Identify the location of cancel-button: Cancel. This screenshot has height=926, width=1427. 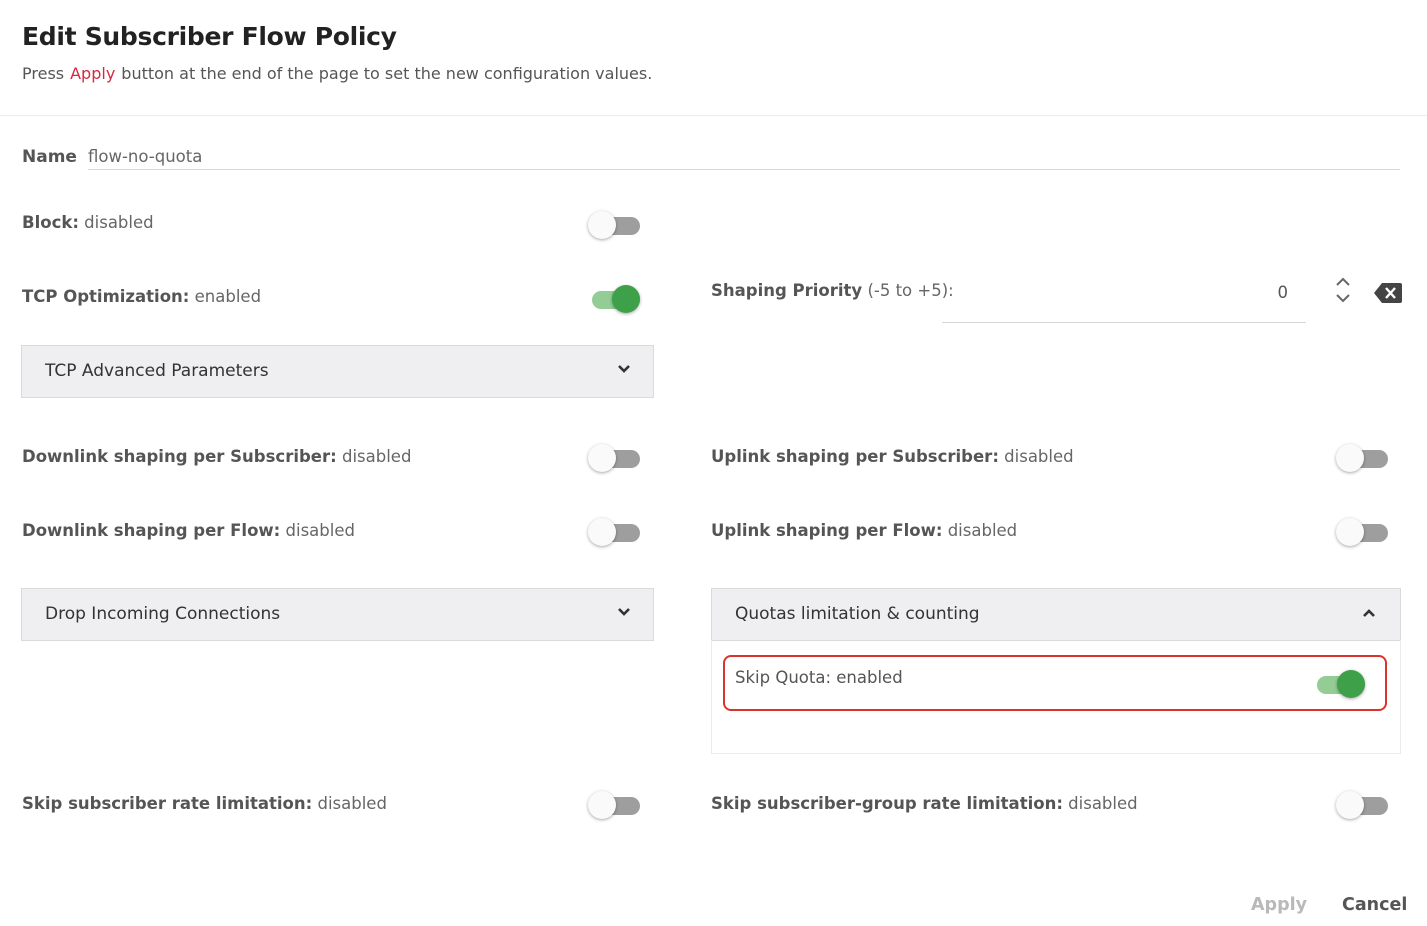
(1374, 905).